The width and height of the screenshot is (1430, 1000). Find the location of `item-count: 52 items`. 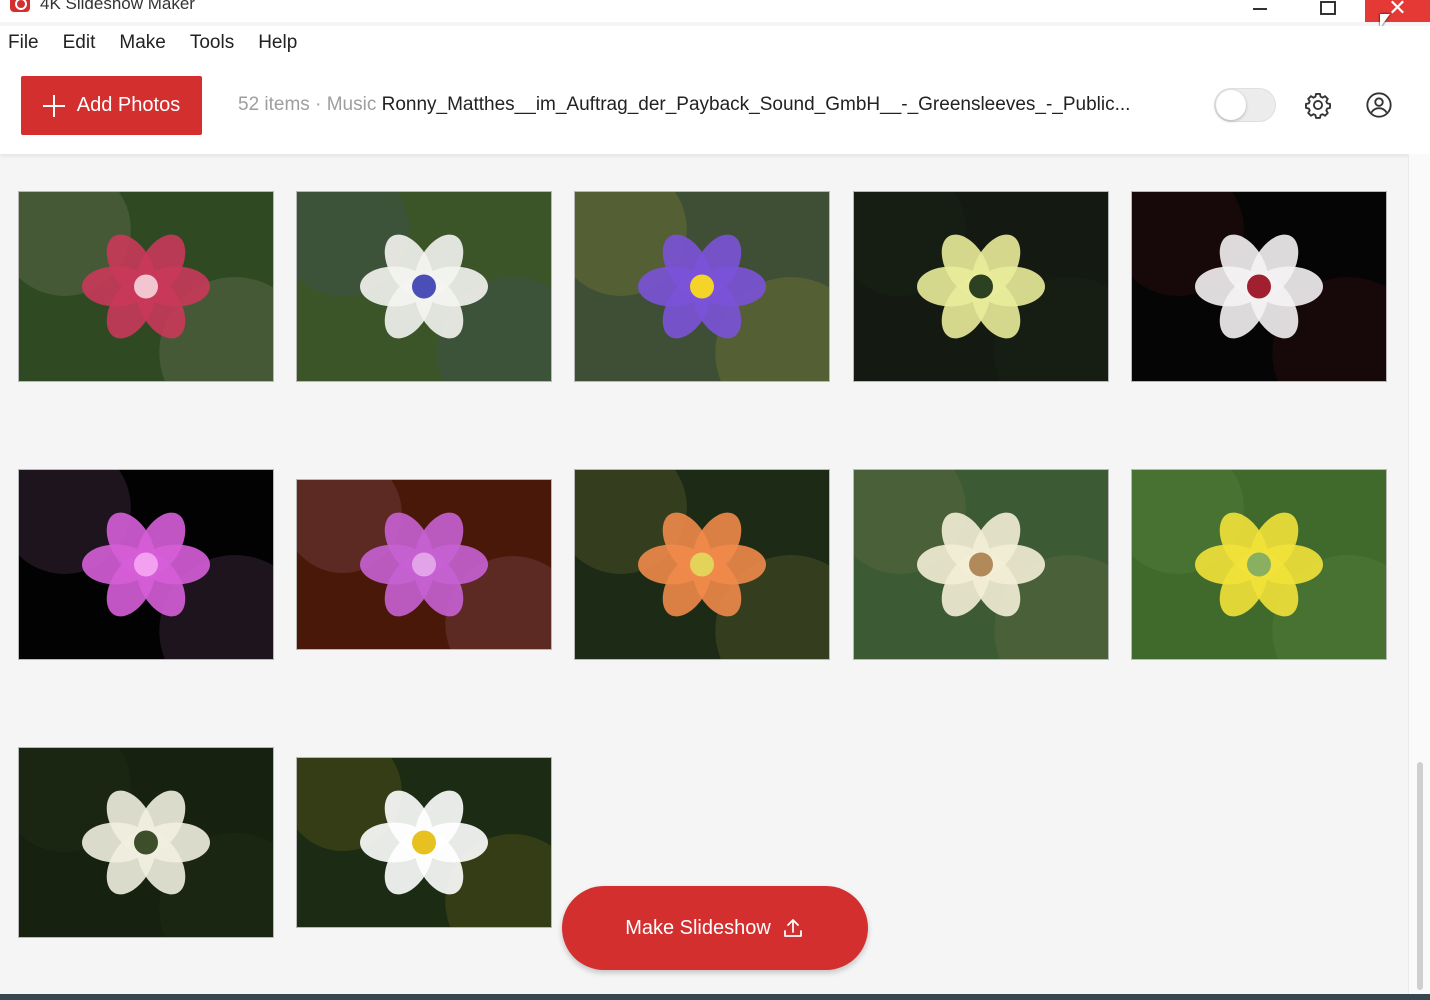

item-count: 52 items is located at coordinates (274, 104).